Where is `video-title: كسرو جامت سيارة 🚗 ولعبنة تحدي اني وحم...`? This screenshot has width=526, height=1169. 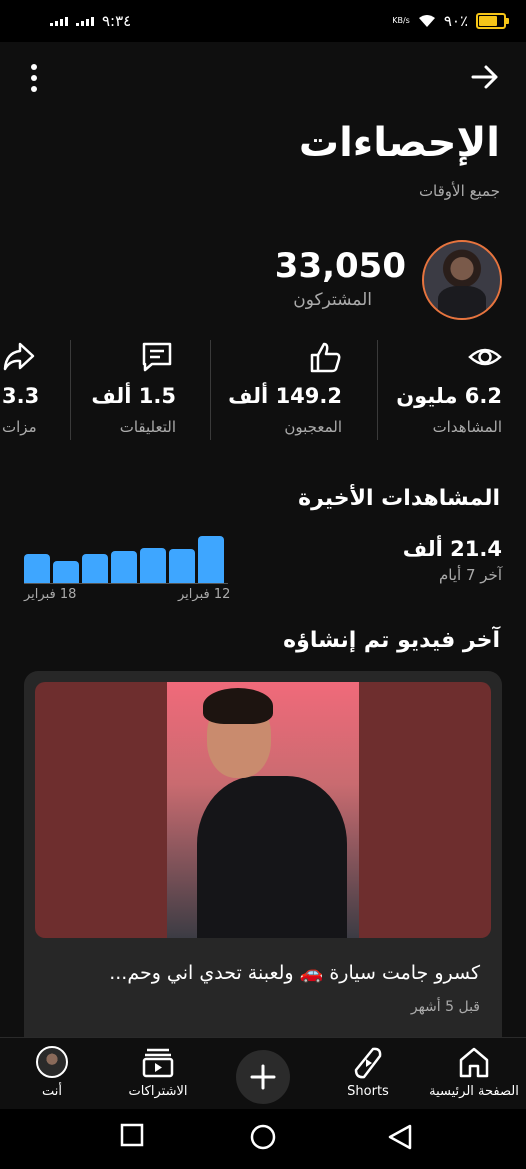 video-title: كسرو جامت سيارة 🚗 ولعبنة تحدي اني وحم... is located at coordinates (294, 972).